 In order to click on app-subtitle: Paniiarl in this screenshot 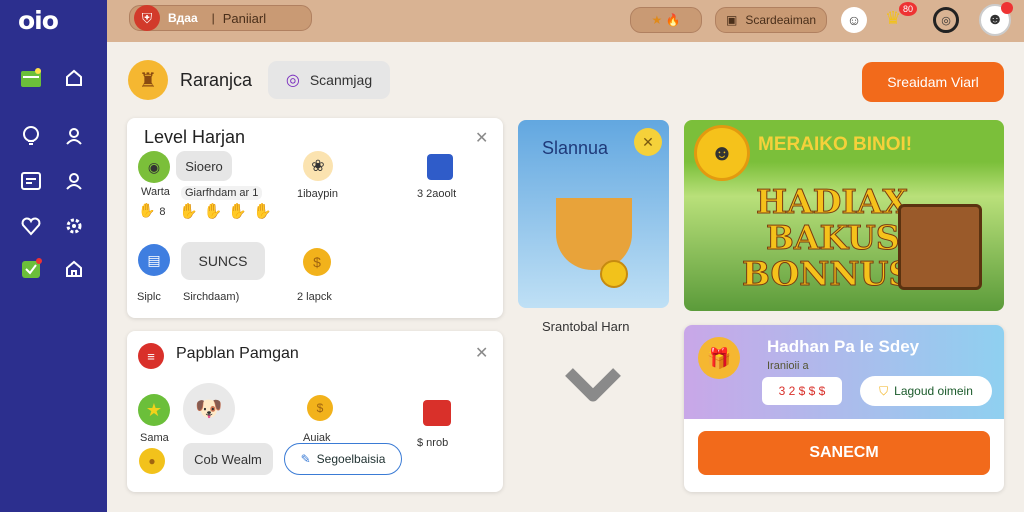, I will do `click(244, 18)`.